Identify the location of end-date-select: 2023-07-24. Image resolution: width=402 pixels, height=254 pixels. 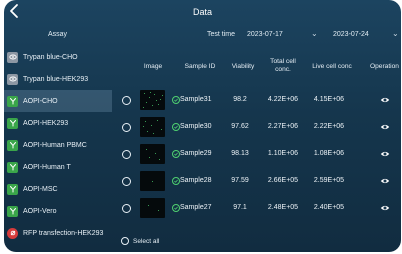
(351, 34).